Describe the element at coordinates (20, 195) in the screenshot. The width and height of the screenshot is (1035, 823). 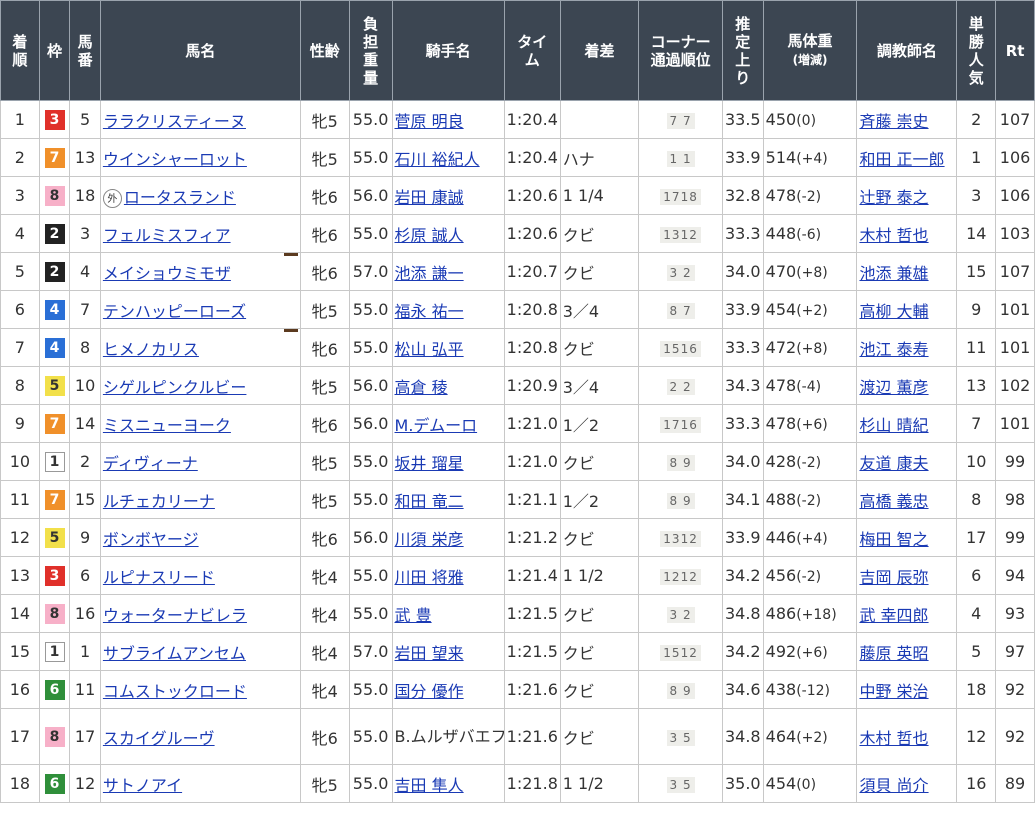
I see `rank-cell: 3` at that location.